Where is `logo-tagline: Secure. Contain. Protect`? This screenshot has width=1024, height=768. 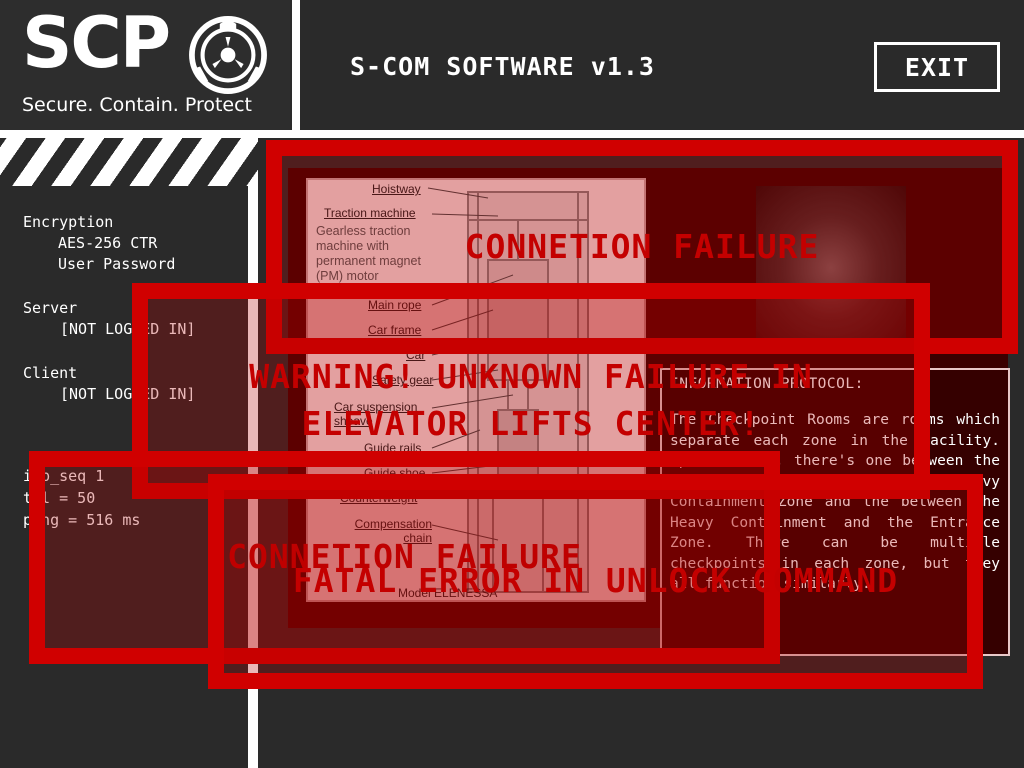
logo-tagline: Secure. Contain. Protect is located at coordinates (137, 105).